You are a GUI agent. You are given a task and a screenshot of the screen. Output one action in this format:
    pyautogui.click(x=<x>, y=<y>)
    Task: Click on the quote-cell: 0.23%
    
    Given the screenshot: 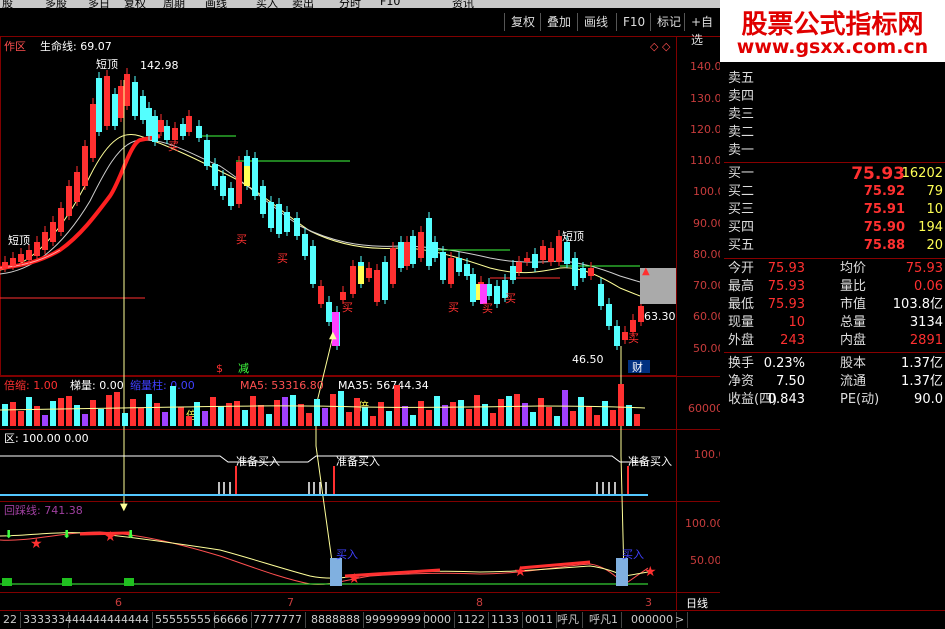 What is the action you would take?
    pyautogui.click(x=784, y=363)
    